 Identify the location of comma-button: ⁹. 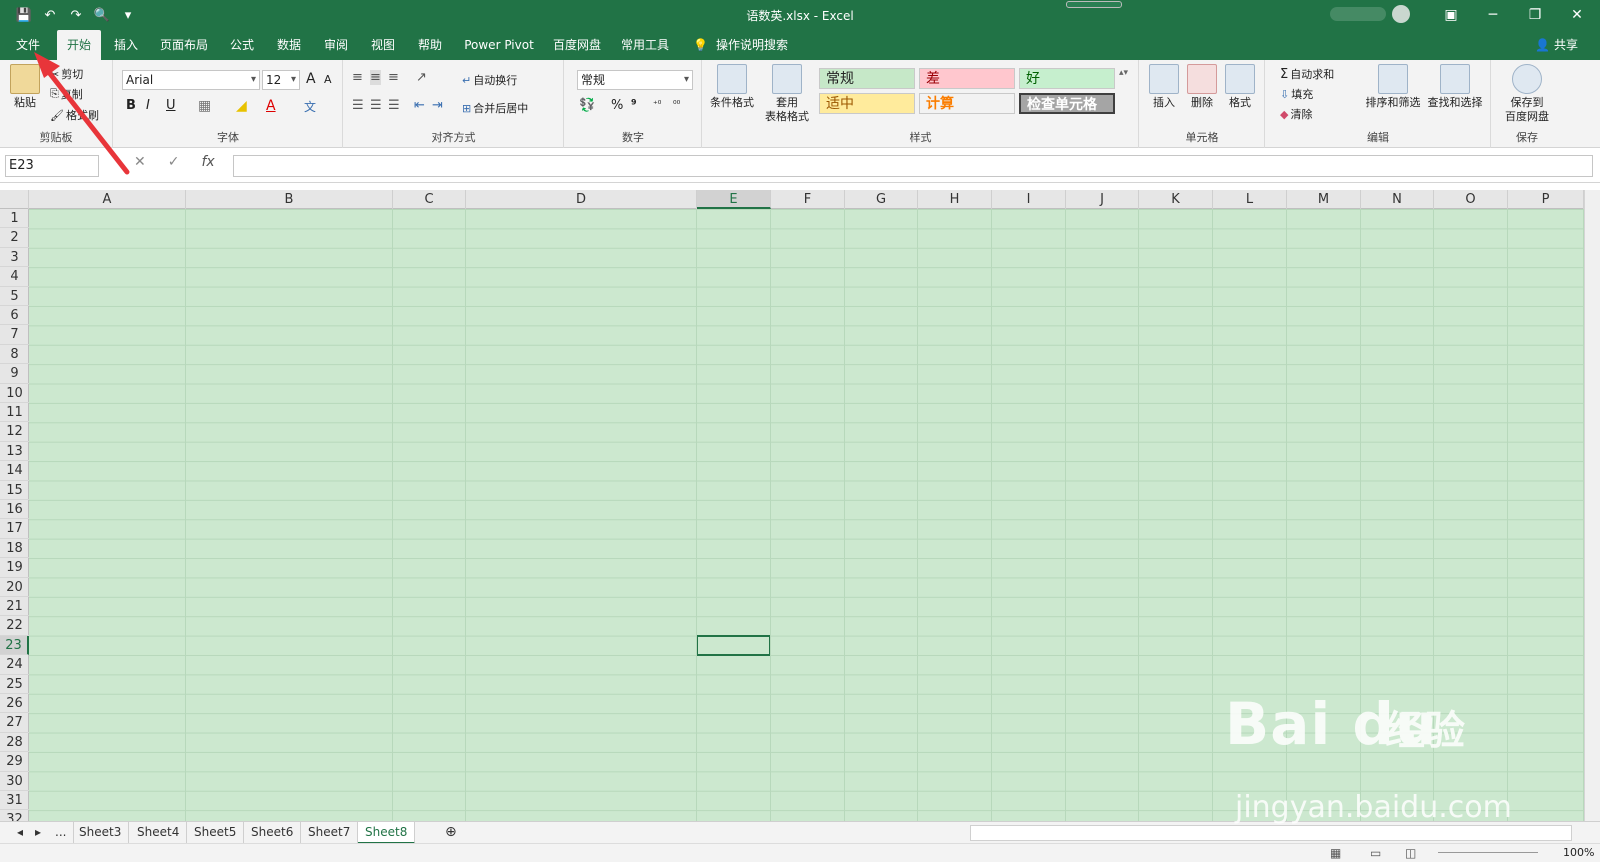
(634, 105).